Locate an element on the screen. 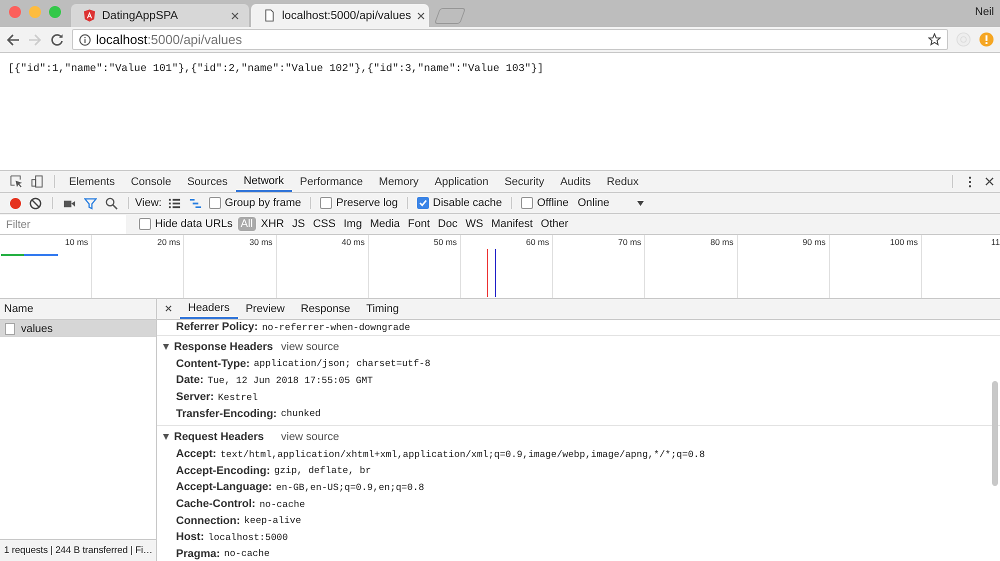  checkbox-label: Offline is located at coordinates (552, 203).